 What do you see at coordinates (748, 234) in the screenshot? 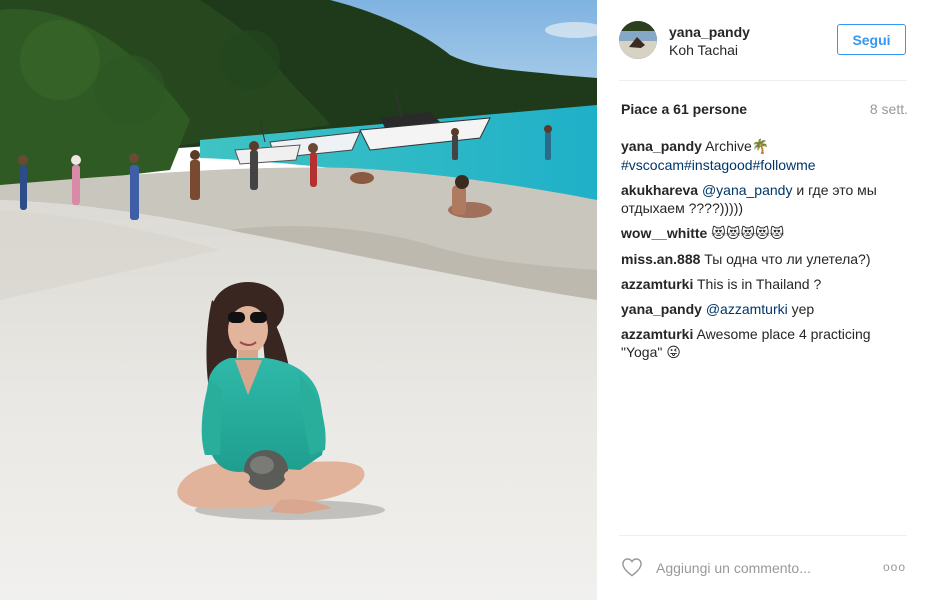
I see `cat-emoji: 😻😻😻😻😻` at bounding box center [748, 234].